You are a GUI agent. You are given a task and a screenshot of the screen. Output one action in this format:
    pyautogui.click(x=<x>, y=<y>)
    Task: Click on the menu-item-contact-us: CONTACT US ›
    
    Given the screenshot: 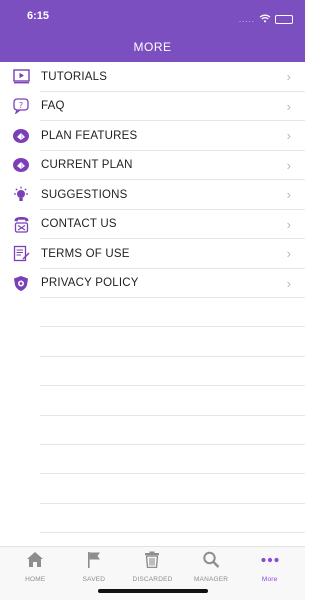 What is the action you would take?
    pyautogui.click(x=152, y=225)
    